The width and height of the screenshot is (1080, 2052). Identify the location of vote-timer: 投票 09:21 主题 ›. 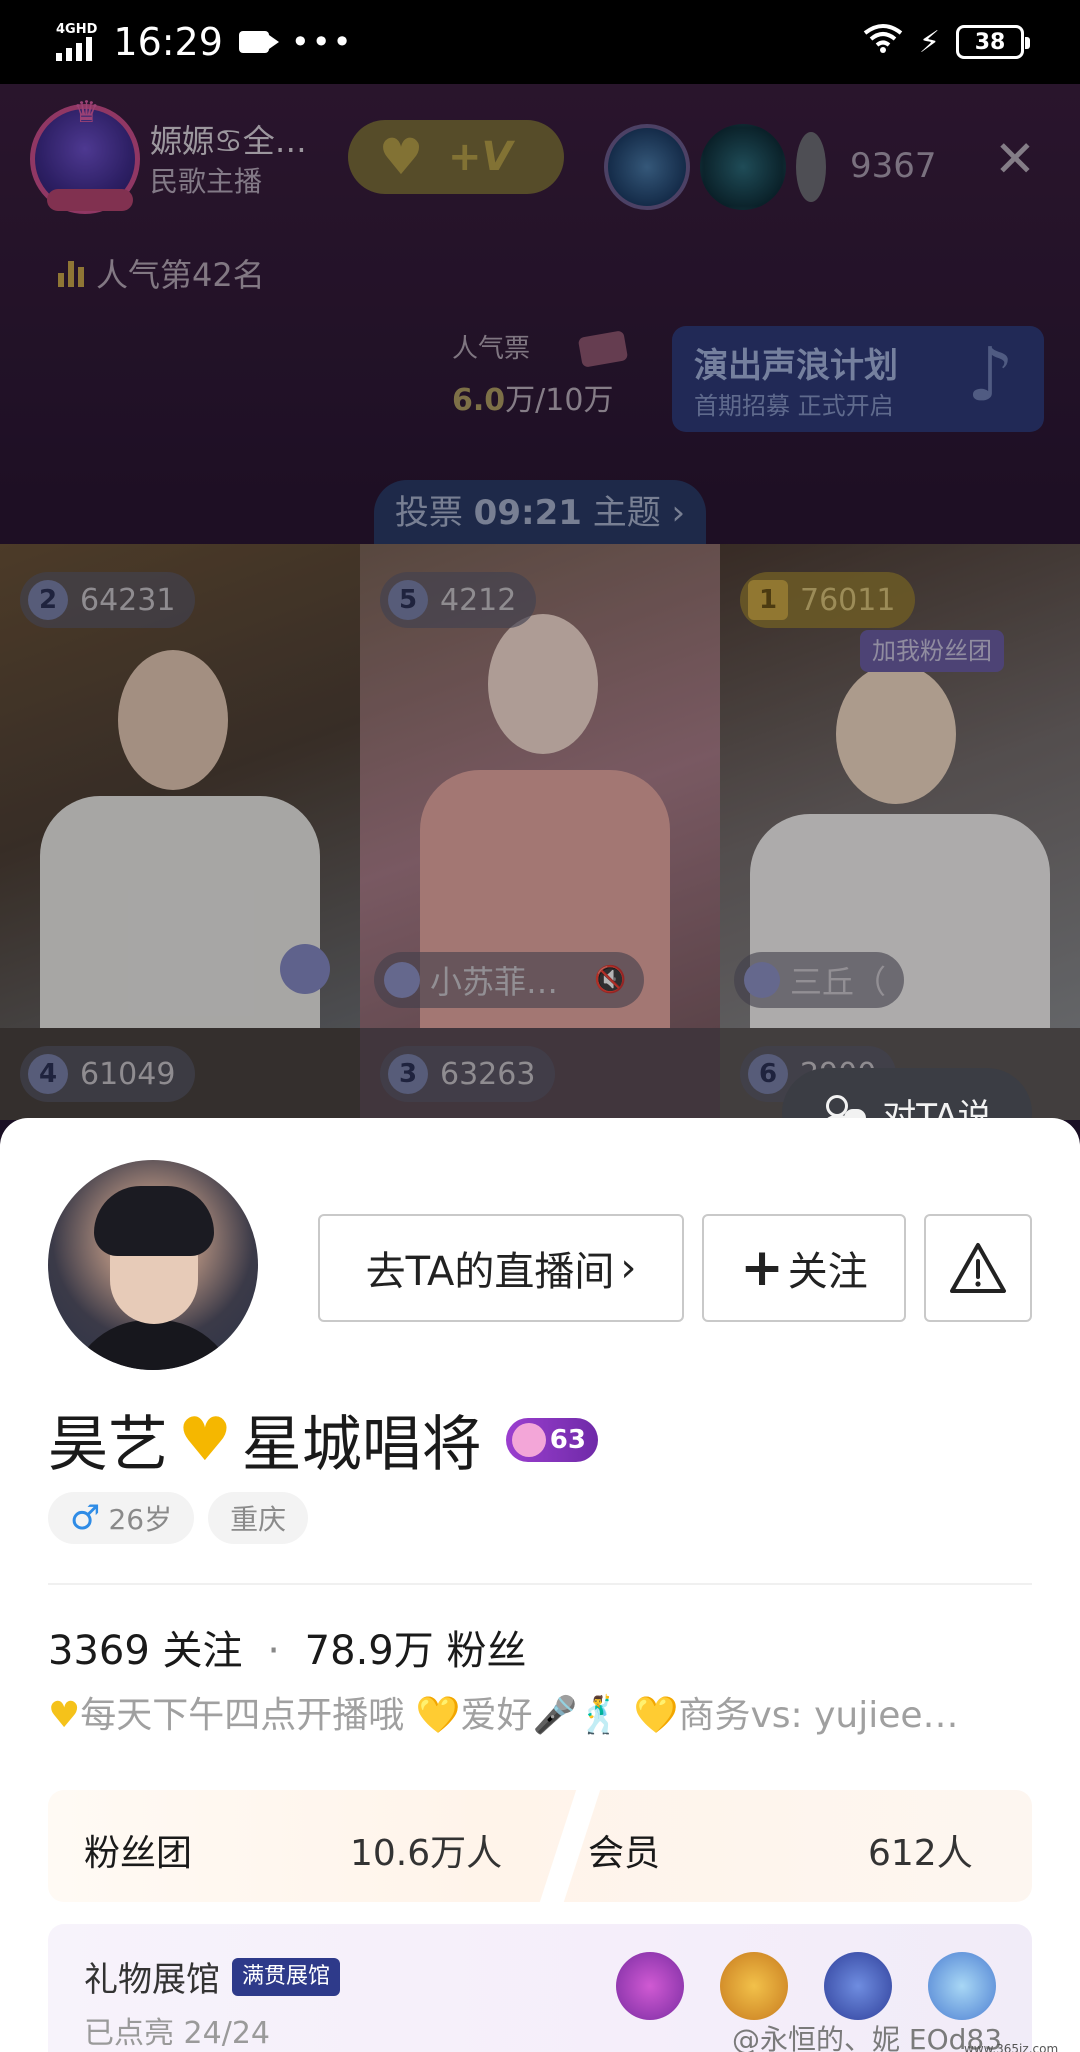
(540, 513).